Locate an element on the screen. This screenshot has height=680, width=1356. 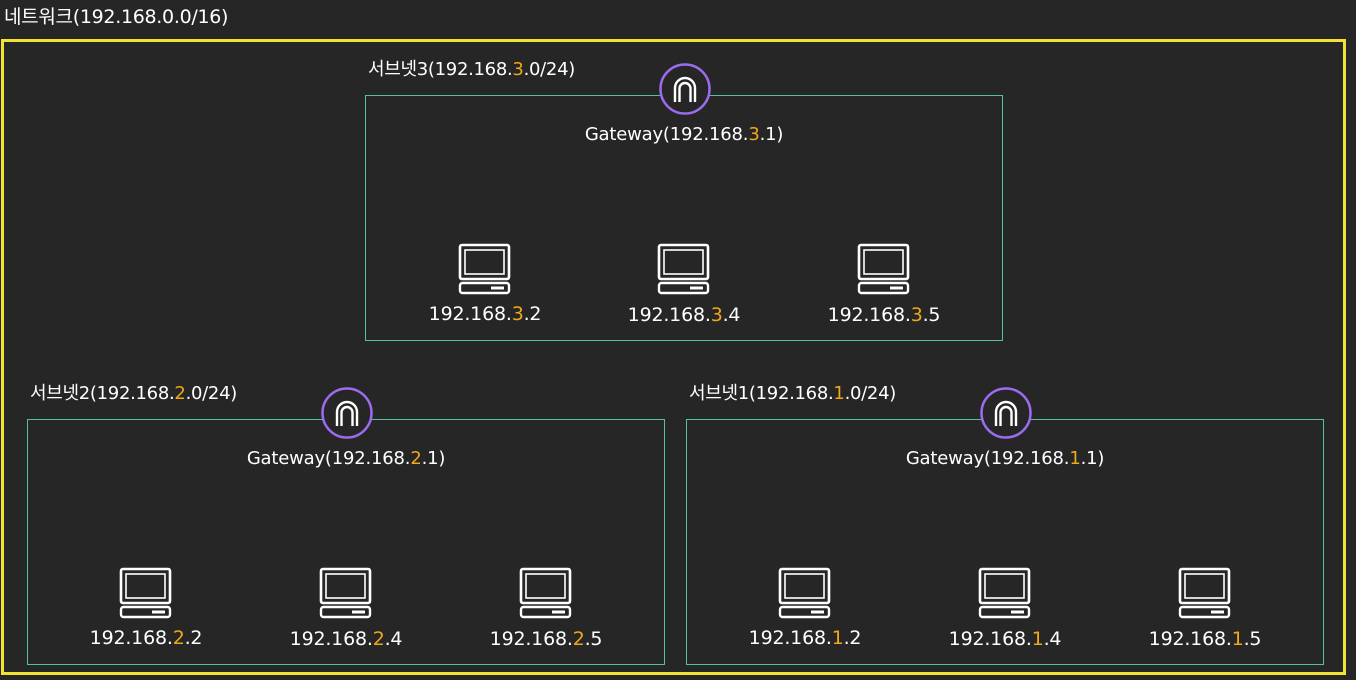
subnet-label-octet: 2 is located at coordinates (180, 393).